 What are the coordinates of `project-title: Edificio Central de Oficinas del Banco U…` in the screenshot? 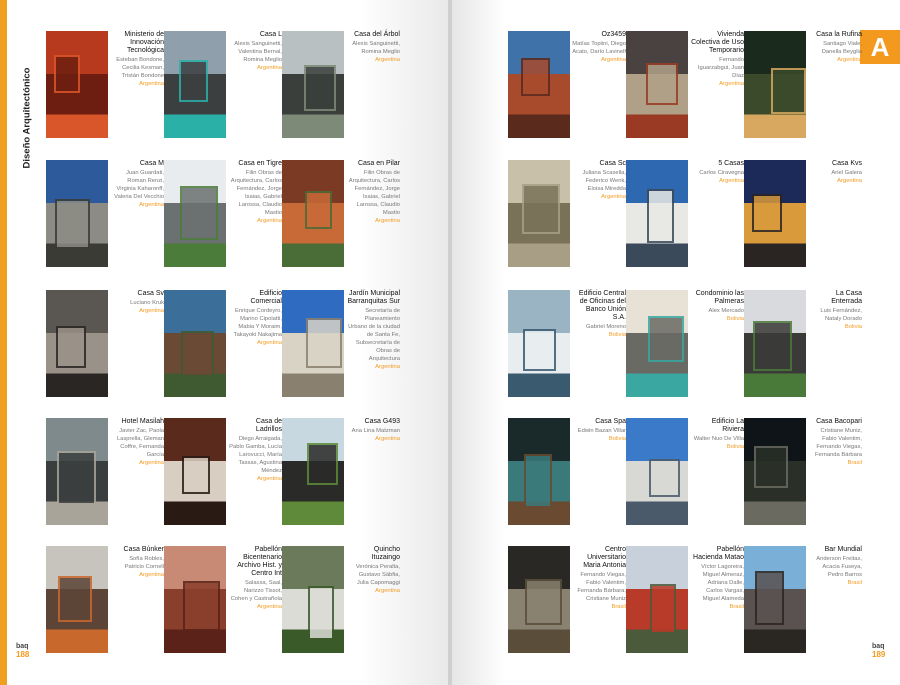 It's located at (602, 305).